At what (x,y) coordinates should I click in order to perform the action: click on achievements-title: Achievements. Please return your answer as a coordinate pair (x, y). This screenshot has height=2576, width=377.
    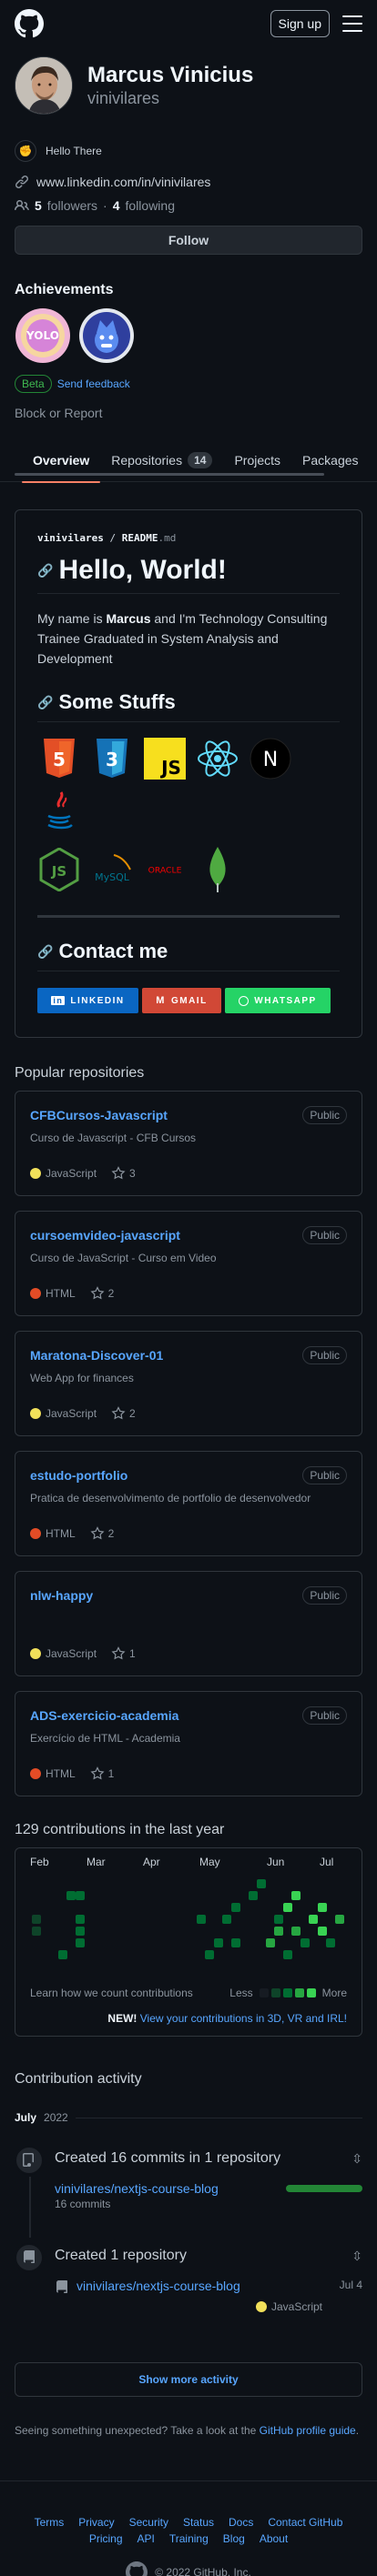
    Looking at the image, I should click on (64, 289).